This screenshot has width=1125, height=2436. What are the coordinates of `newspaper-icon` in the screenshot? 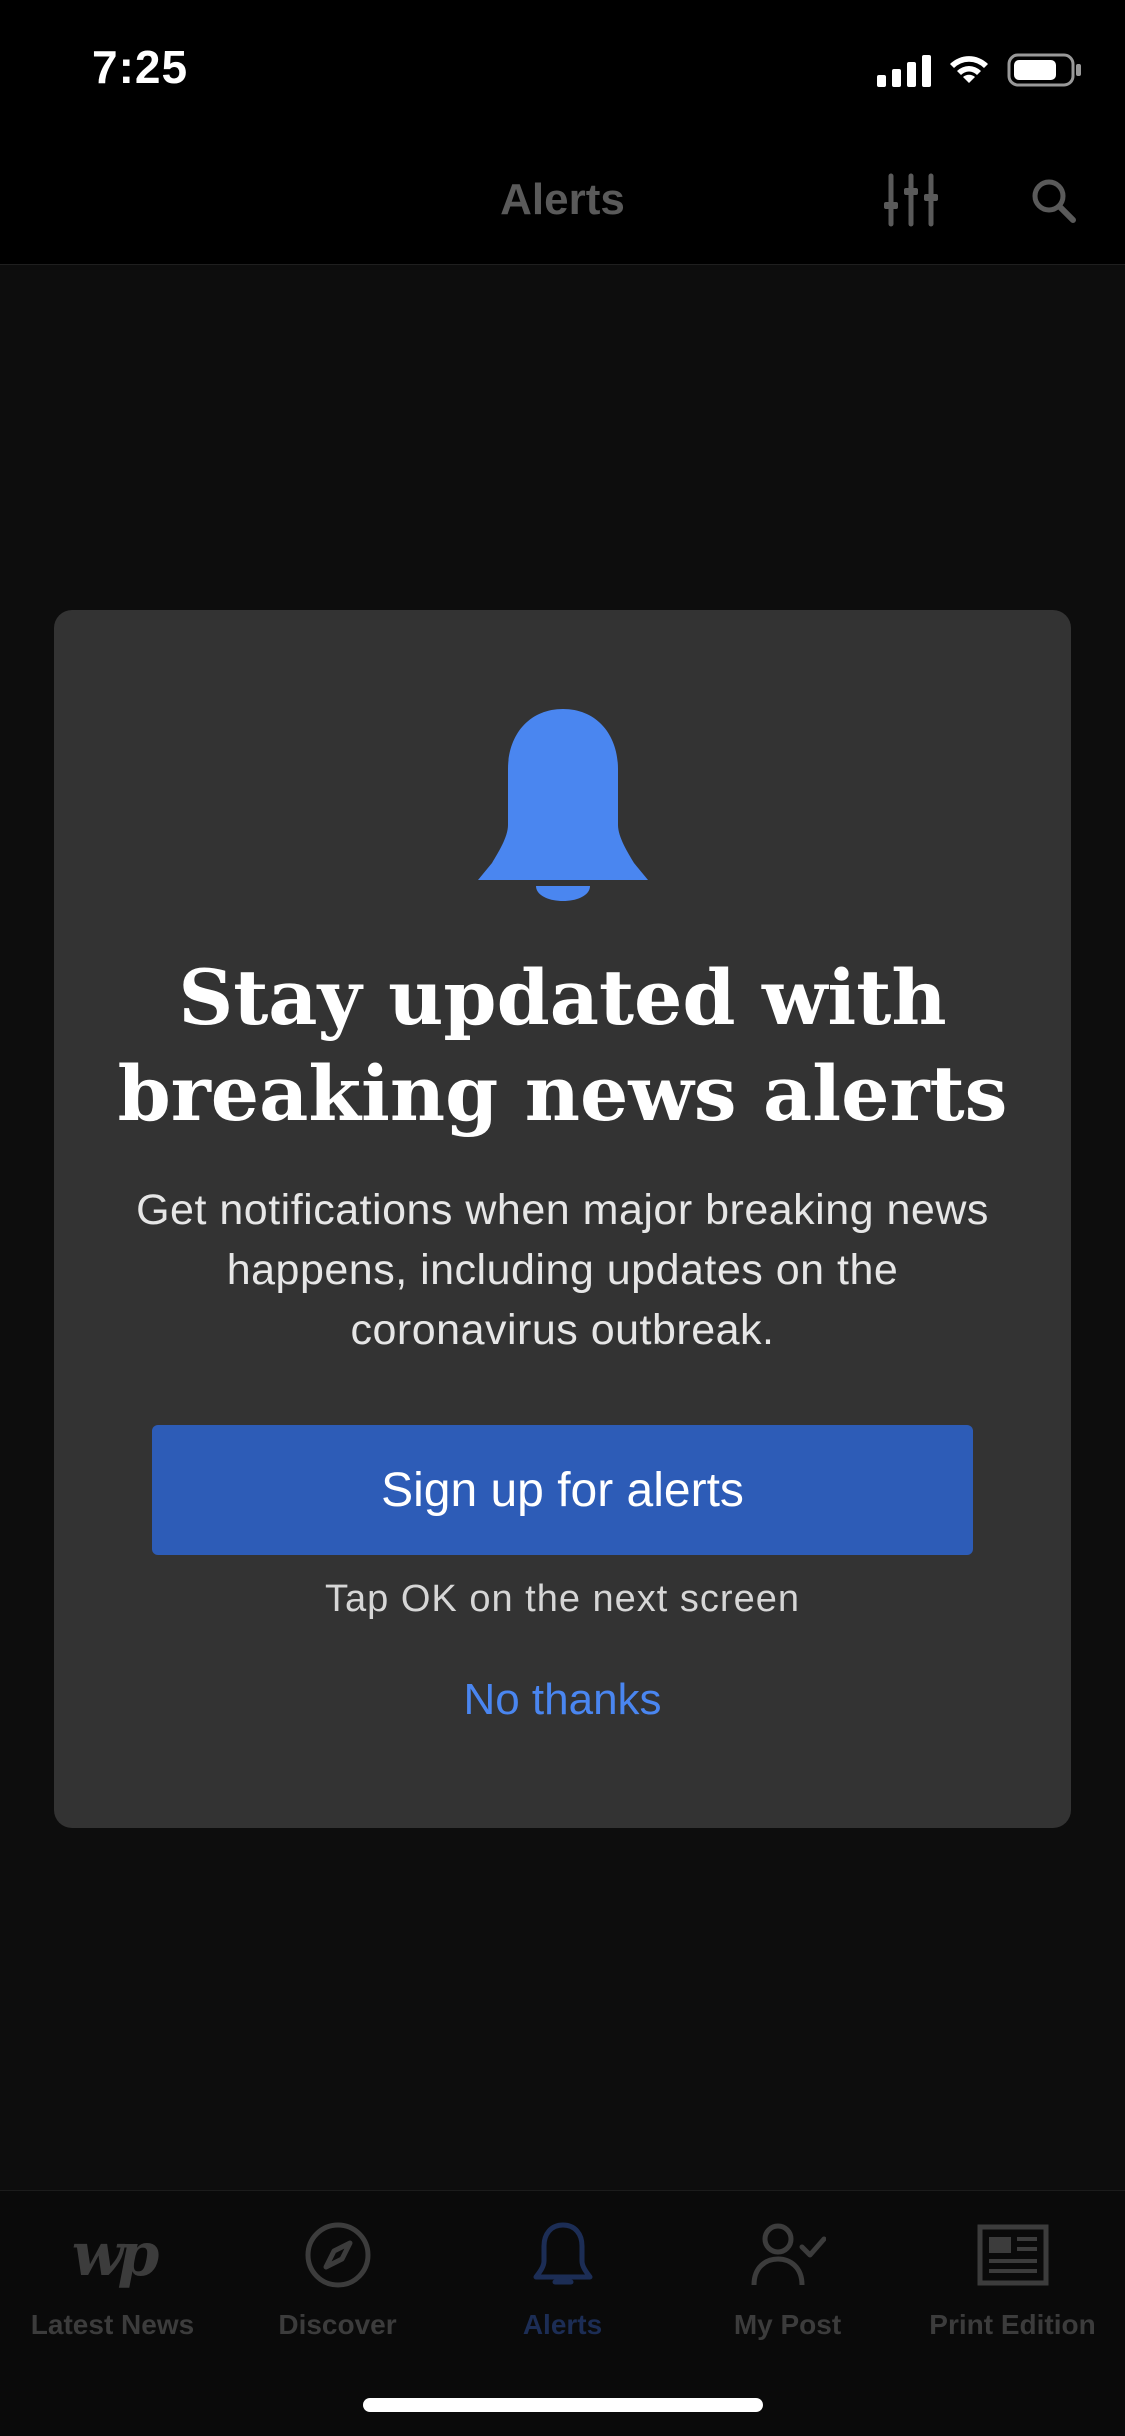 It's located at (1013, 2255).